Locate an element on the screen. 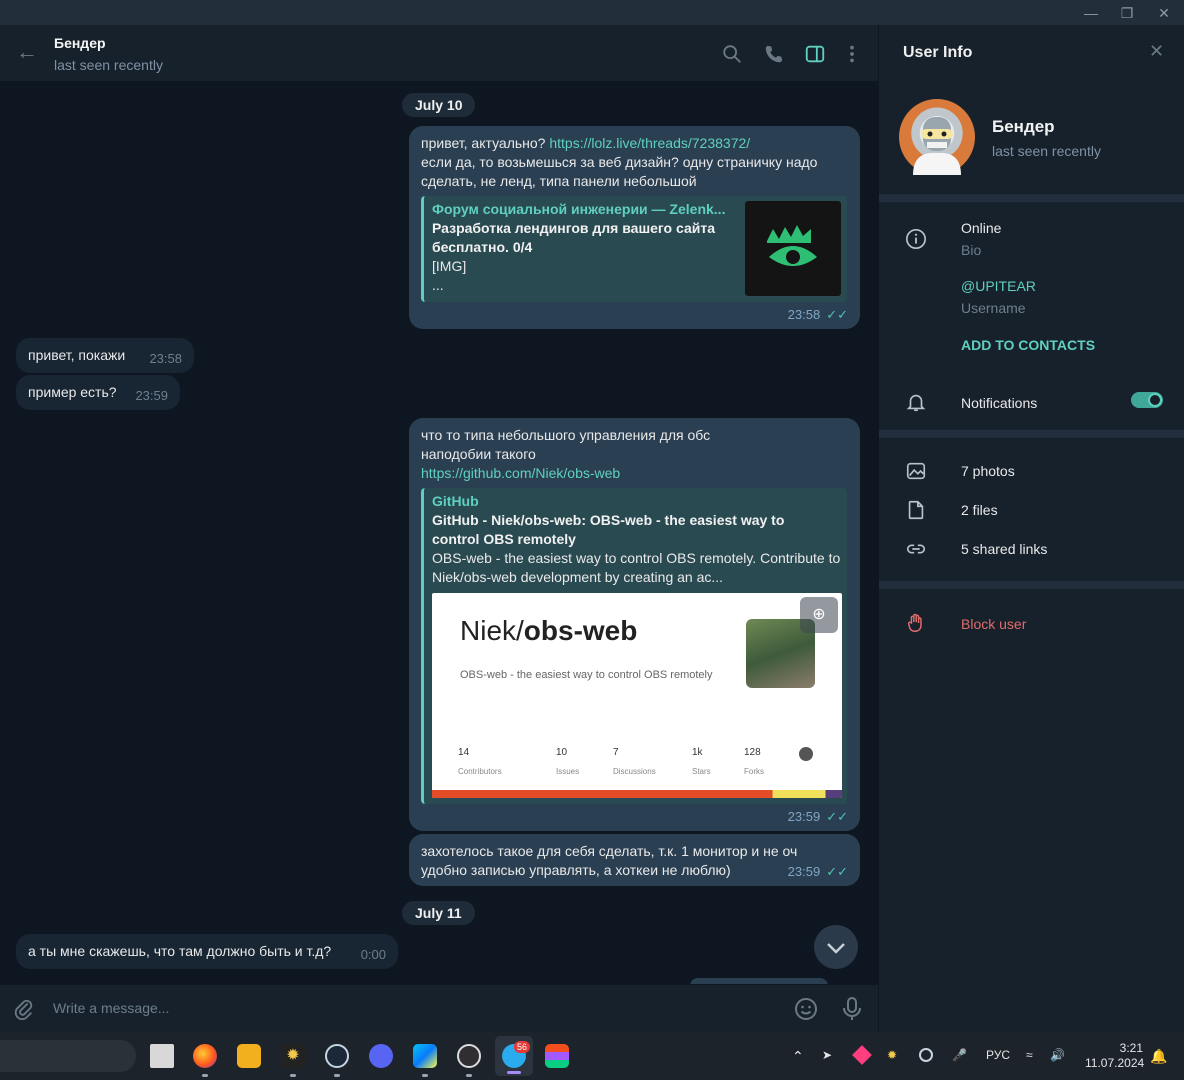  app-tray-icon is located at coordinates (862, 1055).